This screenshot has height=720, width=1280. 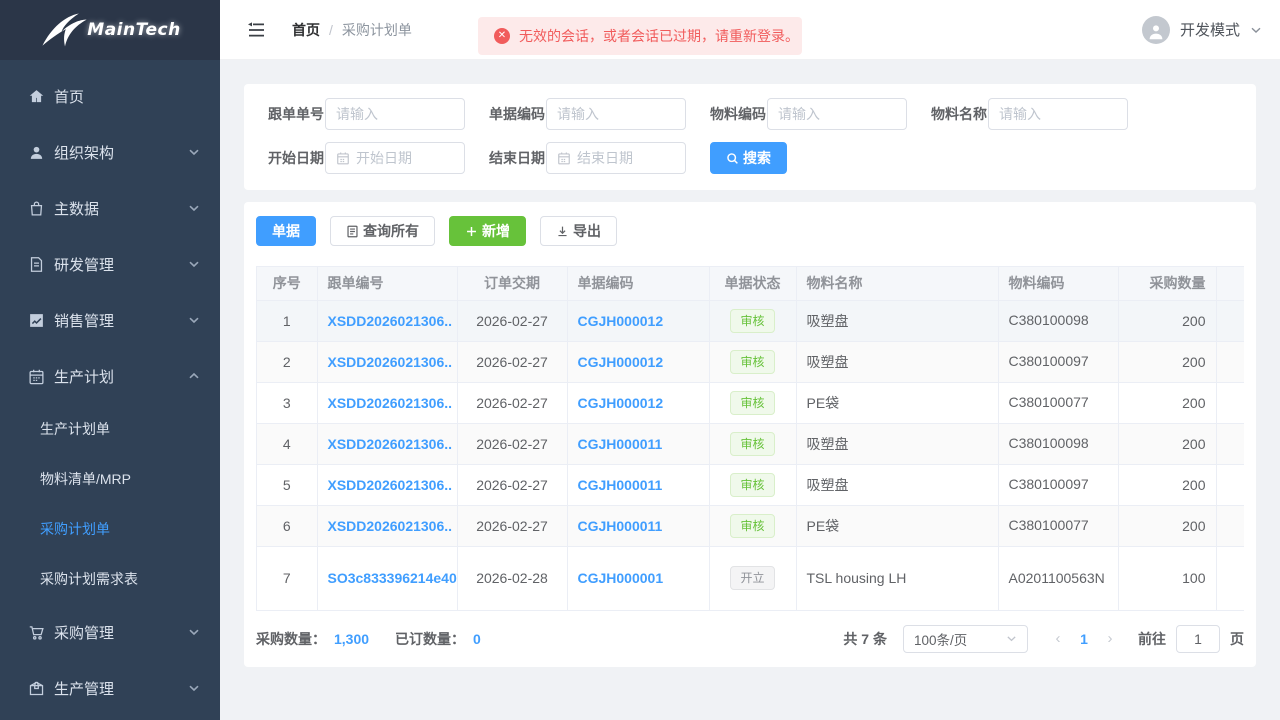 What do you see at coordinates (865, 638) in the screenshot?
I see `total-count: 共 7 条` at bounding box center [865, 638].